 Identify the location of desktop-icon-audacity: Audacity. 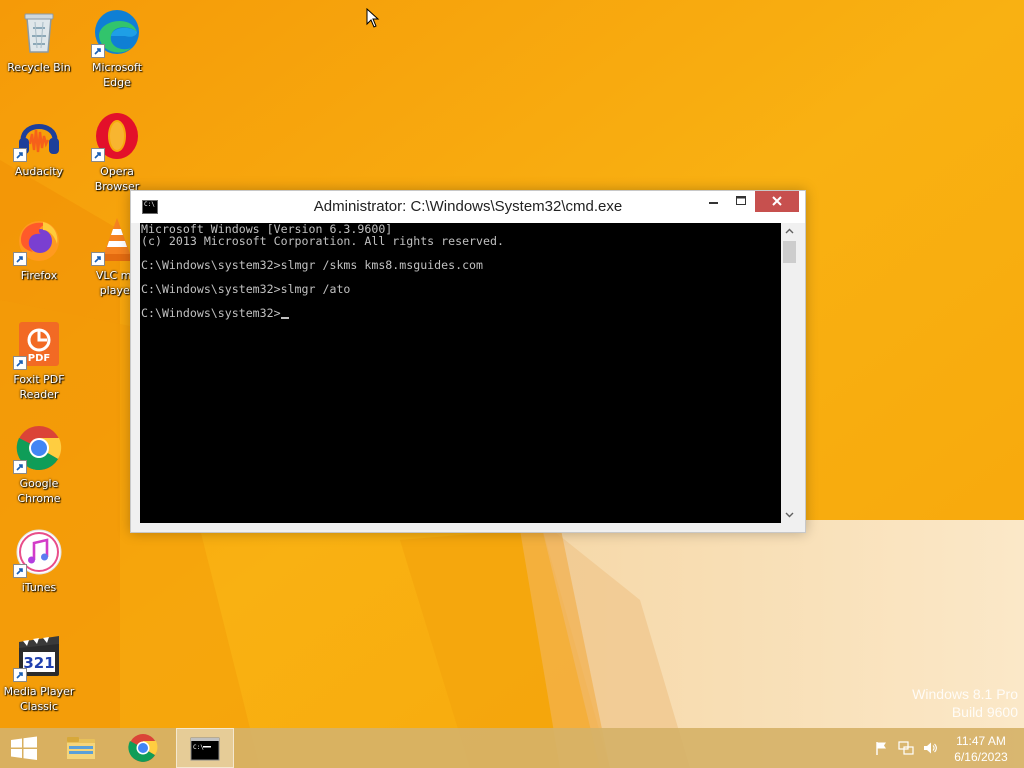
(39, 144).